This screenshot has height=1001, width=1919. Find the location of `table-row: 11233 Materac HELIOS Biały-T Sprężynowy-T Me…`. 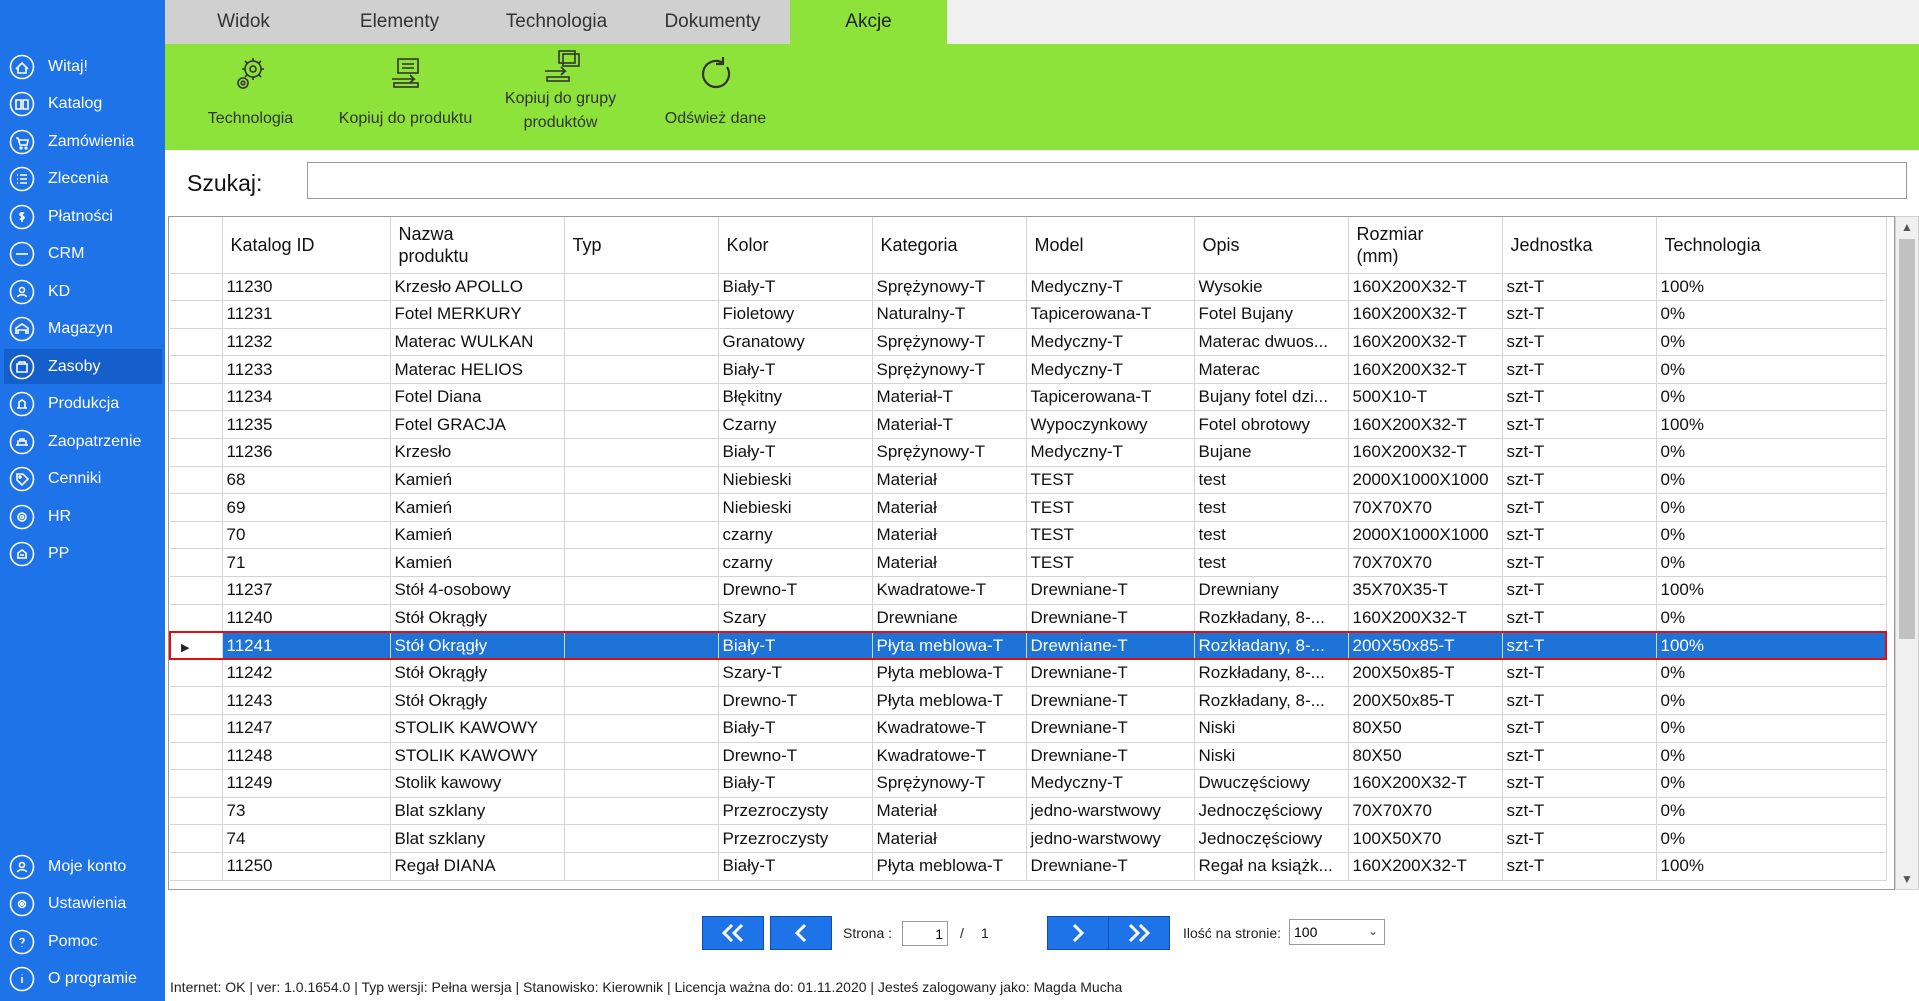

table-row: 11233 Materac HELIOS Biały-T Sprężynowy-T Me… is located at coordinates (1028, 369).